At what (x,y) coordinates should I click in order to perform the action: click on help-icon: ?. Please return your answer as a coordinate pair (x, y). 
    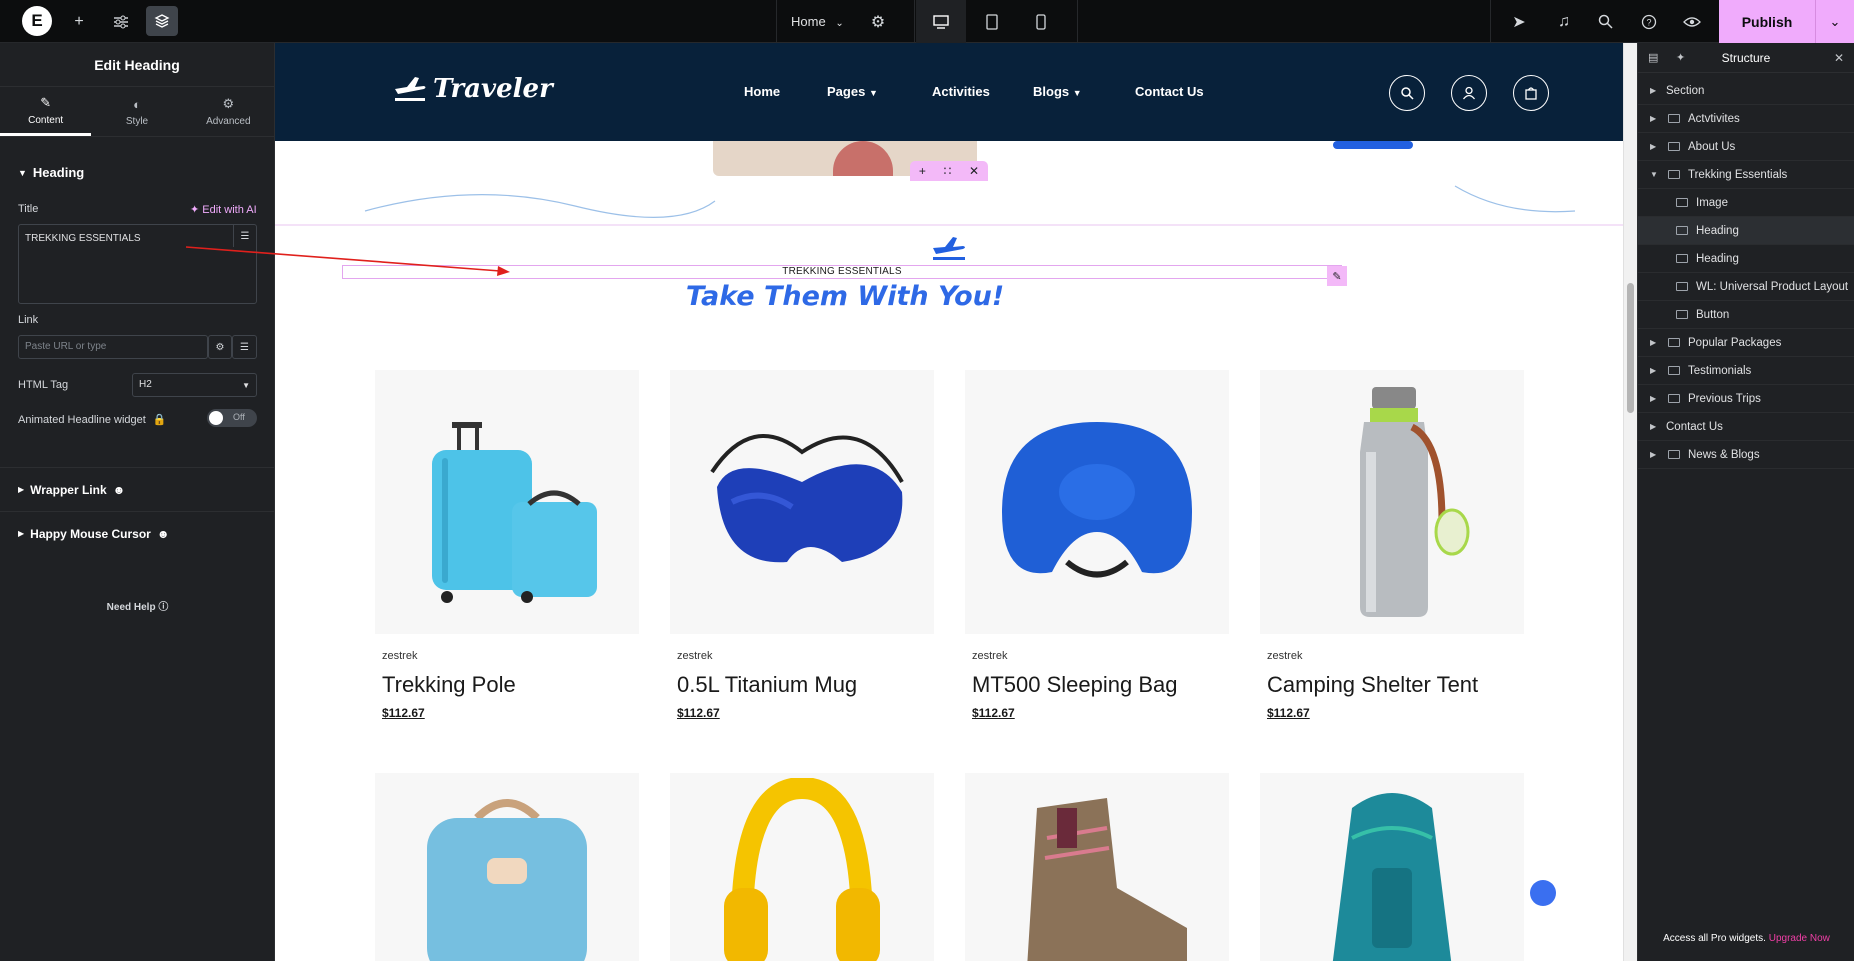
    Looking at the image, I should click on (1649, 21).